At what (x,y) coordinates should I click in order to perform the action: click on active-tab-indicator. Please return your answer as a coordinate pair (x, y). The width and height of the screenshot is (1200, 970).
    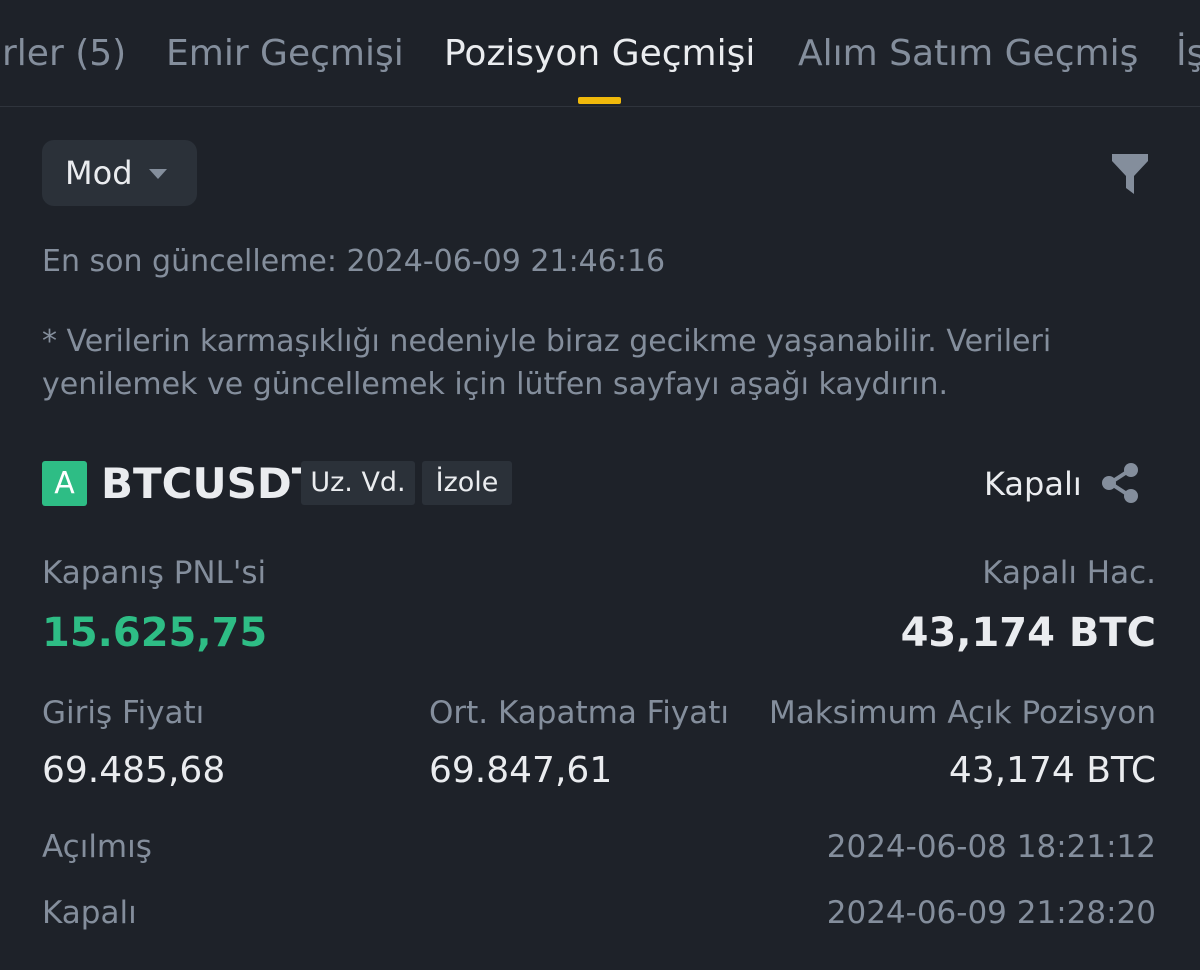
    Looking at the image, I should click on (599, 100).